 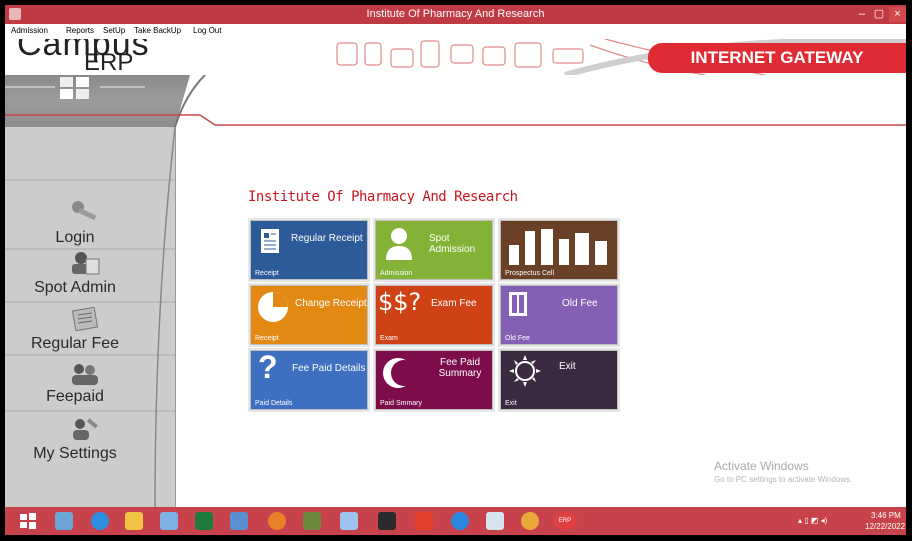 I want to click on sidebar-item-my-settings: My Settings, so click(x=90, y=443).